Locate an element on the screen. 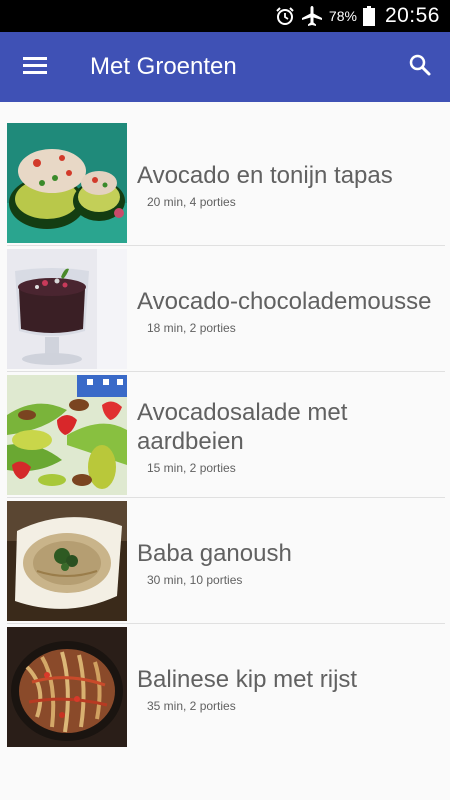  page-title: Met Groenten is located at coordinates (163, 66).